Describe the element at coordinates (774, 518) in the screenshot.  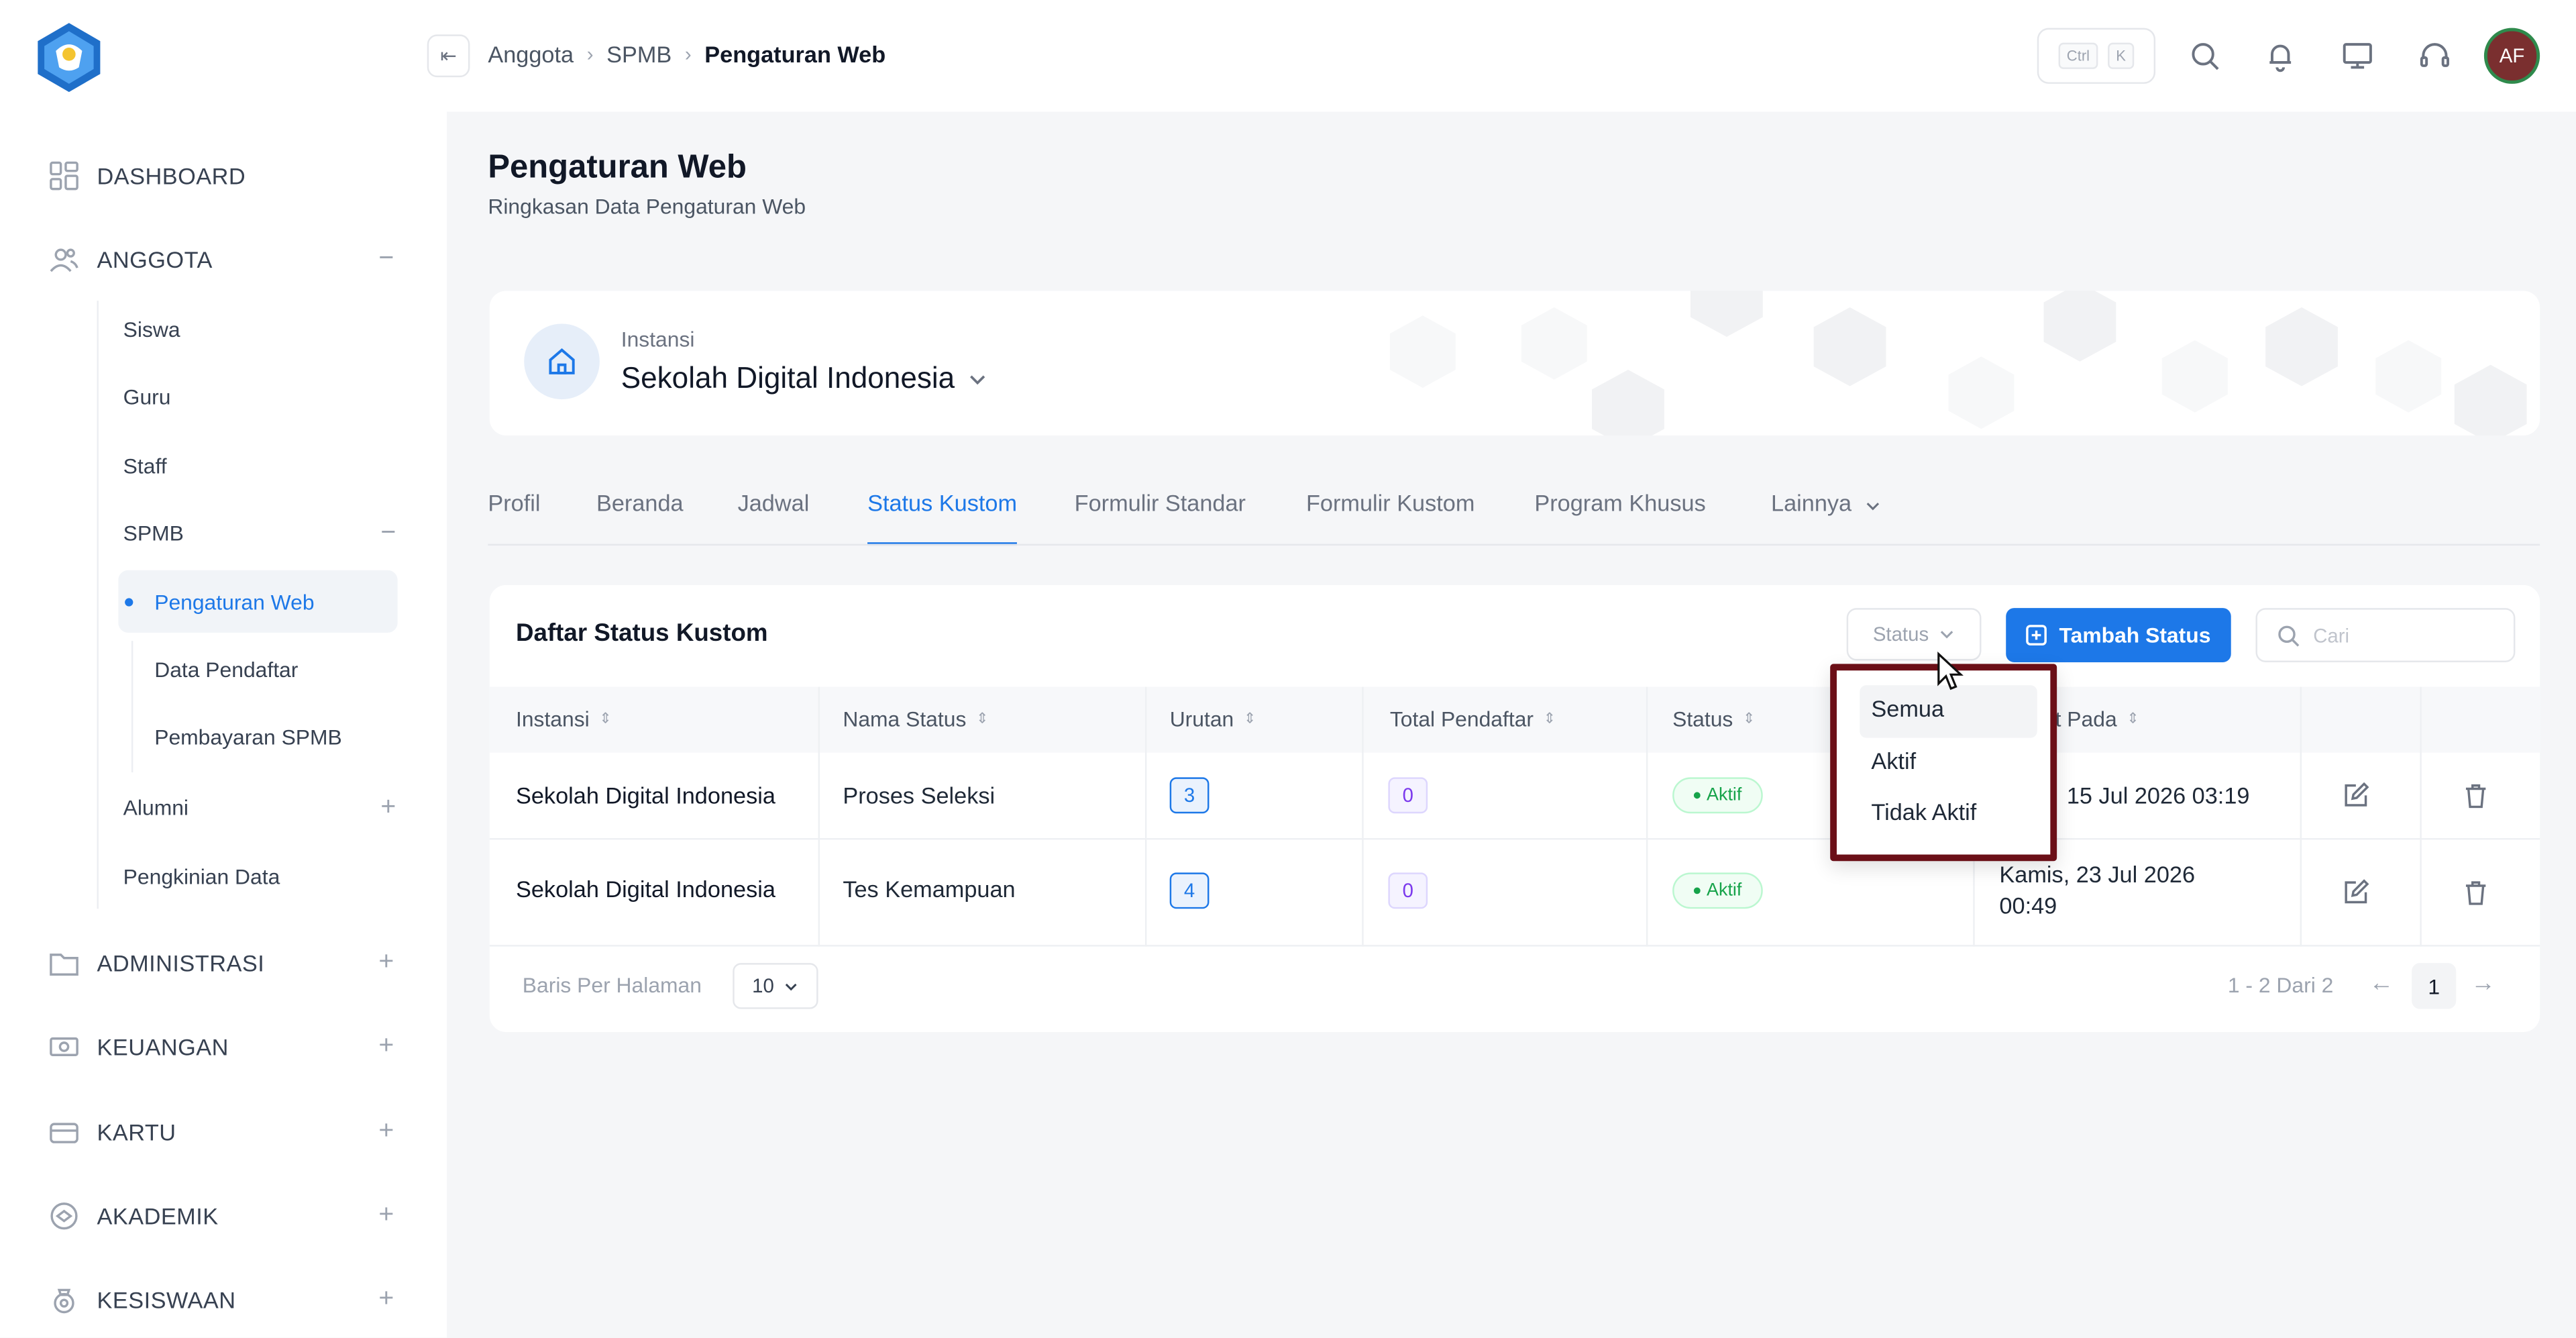
I see `tab-jadwal: Jadwal` at that location.